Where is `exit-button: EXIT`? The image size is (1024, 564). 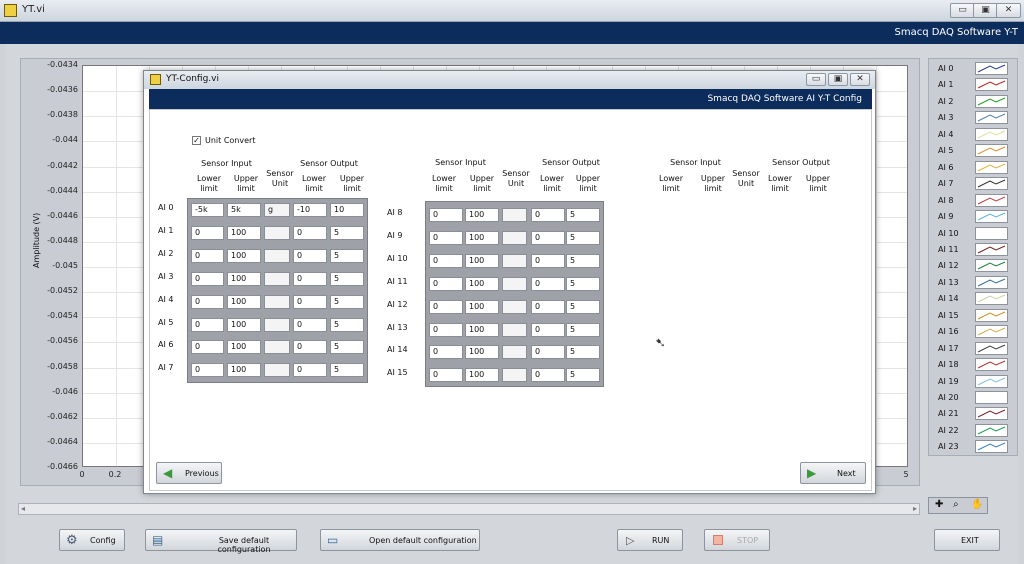
exit-button: EXIT is located at coordinates (967, 540).